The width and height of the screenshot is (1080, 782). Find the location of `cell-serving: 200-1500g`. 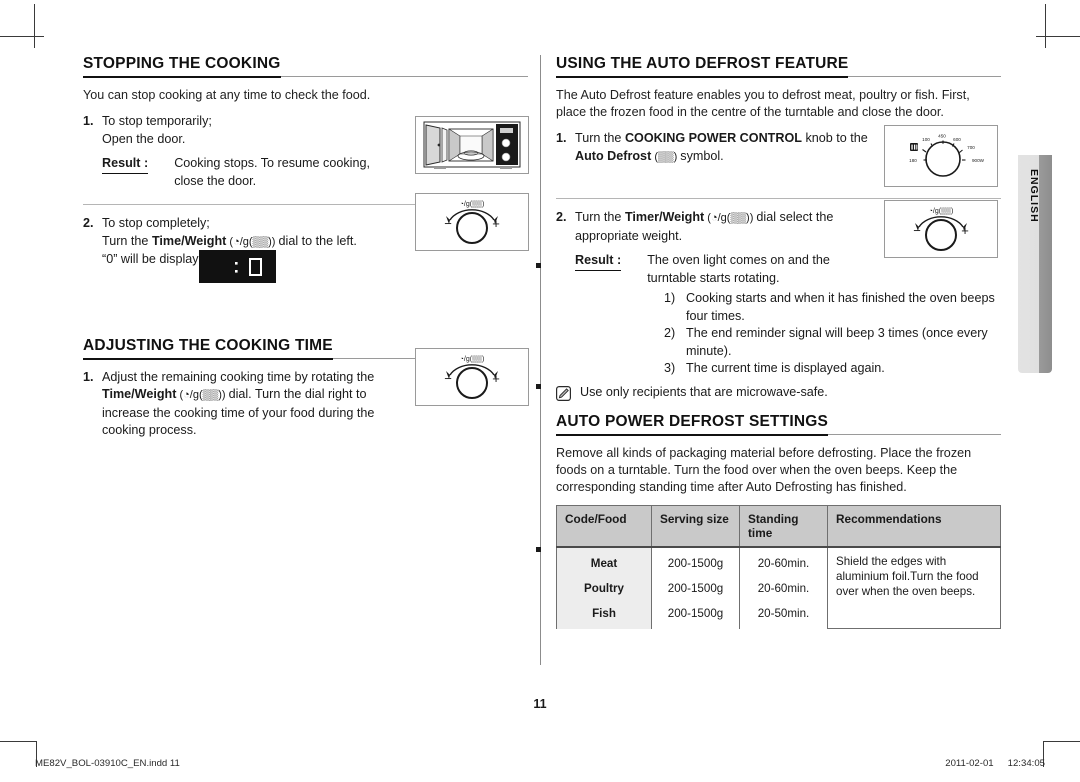

cell-serving: 200-1500g is located at coordinates (695, 614).